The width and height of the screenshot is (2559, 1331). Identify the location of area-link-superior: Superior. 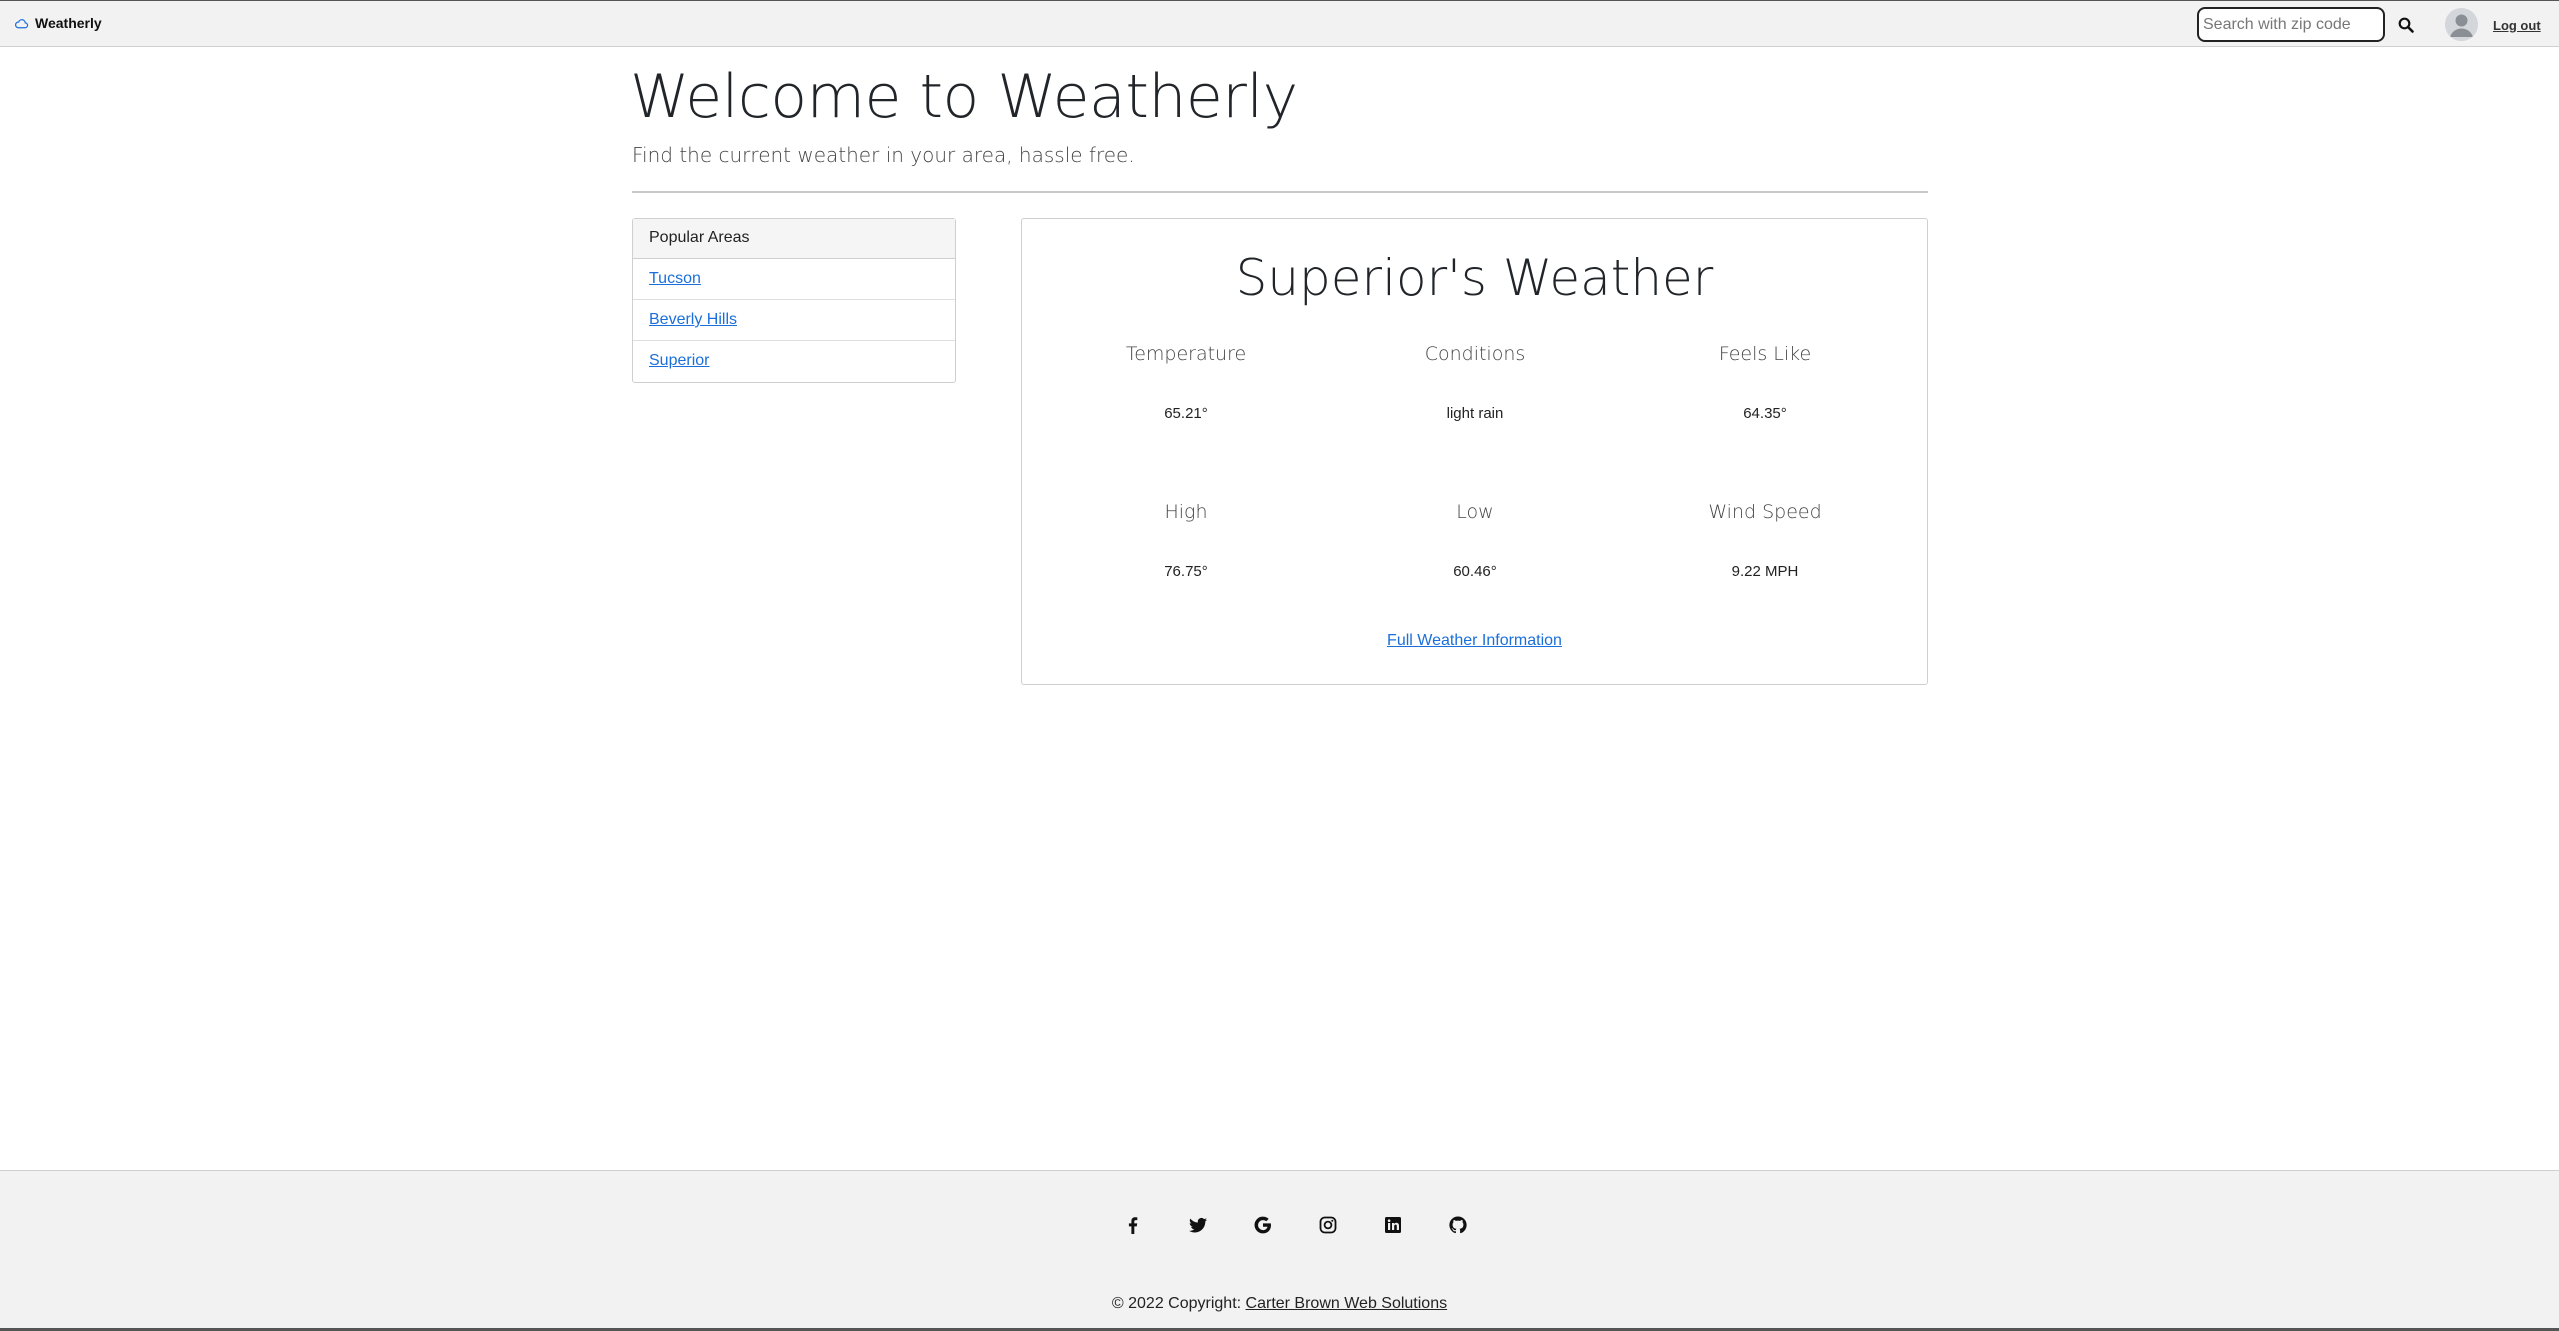
(679, 360).